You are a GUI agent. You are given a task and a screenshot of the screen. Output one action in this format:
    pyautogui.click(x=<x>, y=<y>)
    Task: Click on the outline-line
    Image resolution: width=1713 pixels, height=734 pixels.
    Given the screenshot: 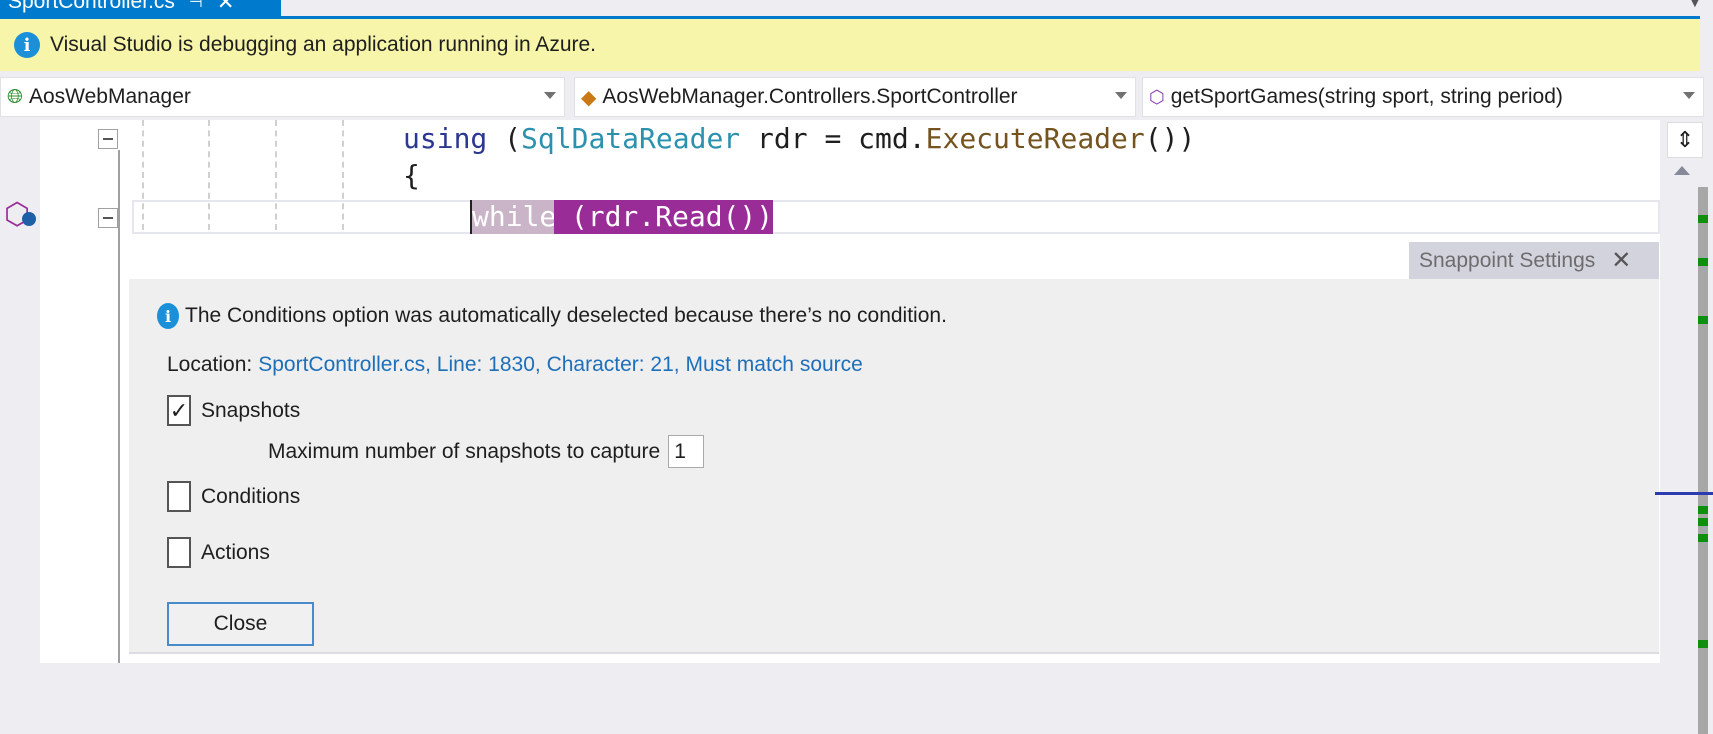 What is the action you would take?
    pyautogui.click(x=119, y=406)
    